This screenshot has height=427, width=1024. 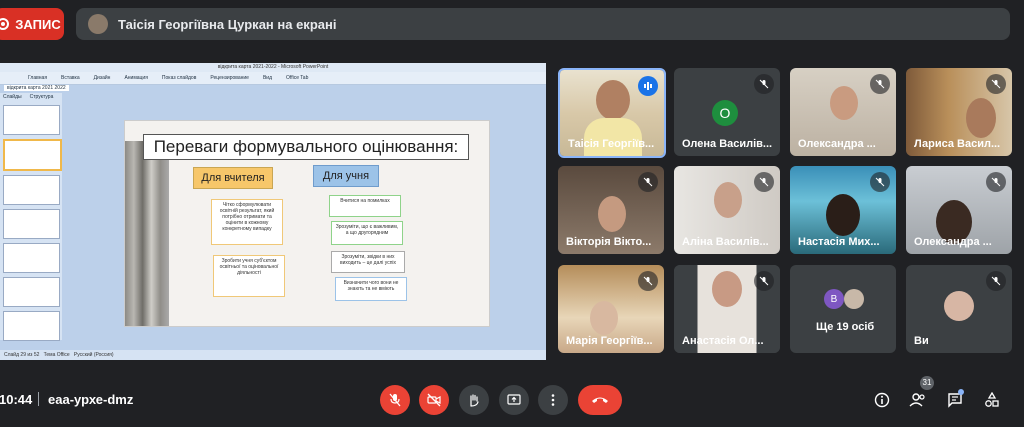 What do you see at coordinates (346, 176) in the screenshot?
I see `student-header: Для учня` at bounding box center [346, 176].